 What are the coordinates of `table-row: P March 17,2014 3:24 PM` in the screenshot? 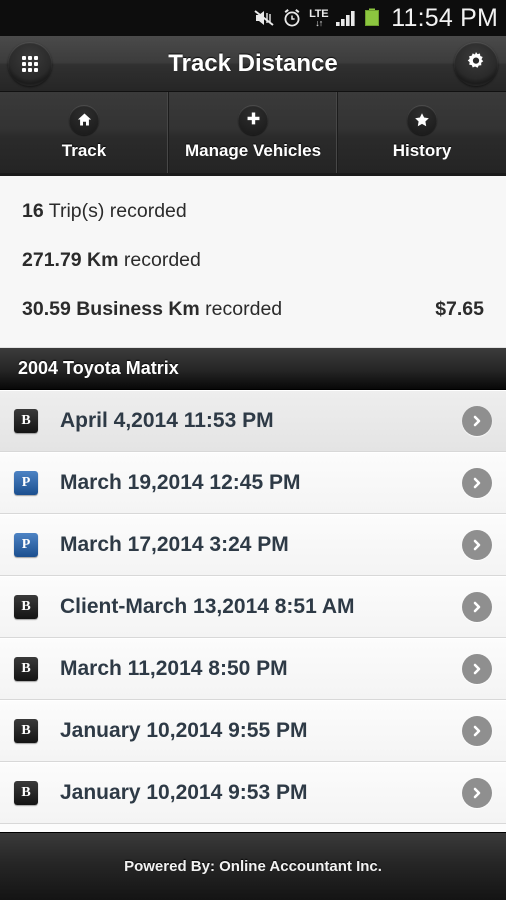 It's located at (253, 545).